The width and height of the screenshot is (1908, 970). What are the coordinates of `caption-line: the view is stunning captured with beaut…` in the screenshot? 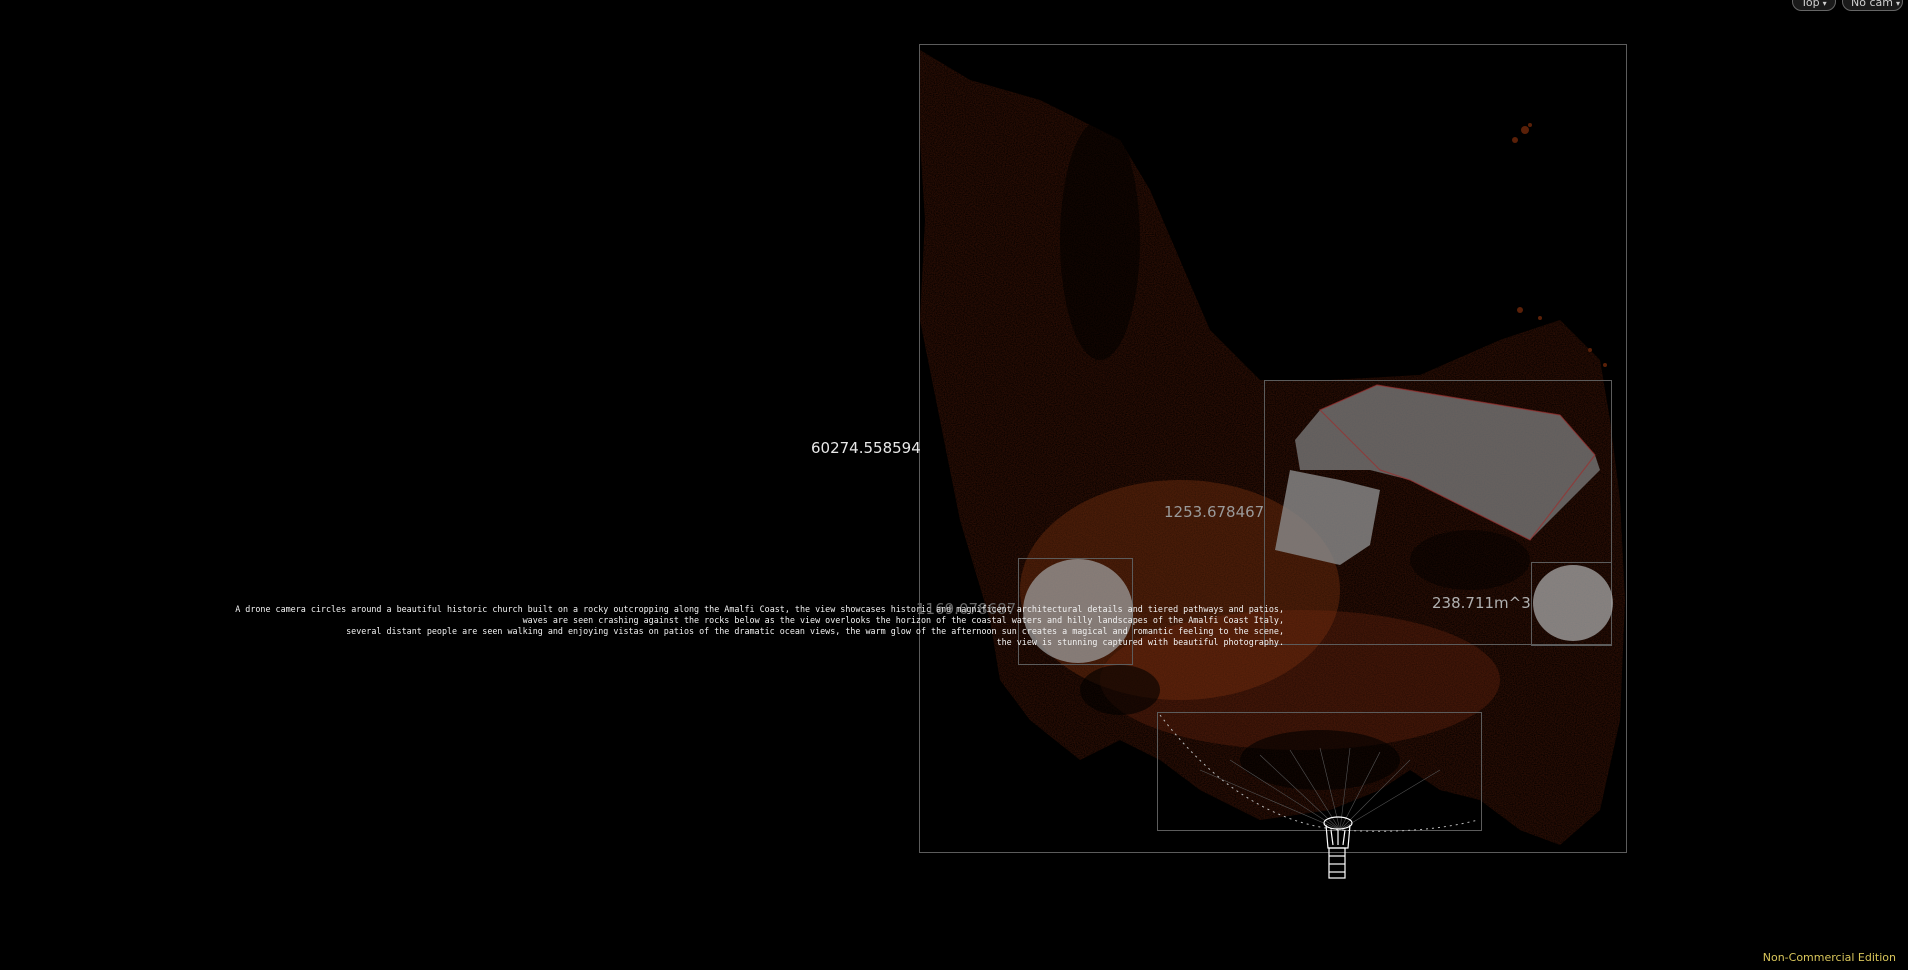 It's located at (1140, 642).